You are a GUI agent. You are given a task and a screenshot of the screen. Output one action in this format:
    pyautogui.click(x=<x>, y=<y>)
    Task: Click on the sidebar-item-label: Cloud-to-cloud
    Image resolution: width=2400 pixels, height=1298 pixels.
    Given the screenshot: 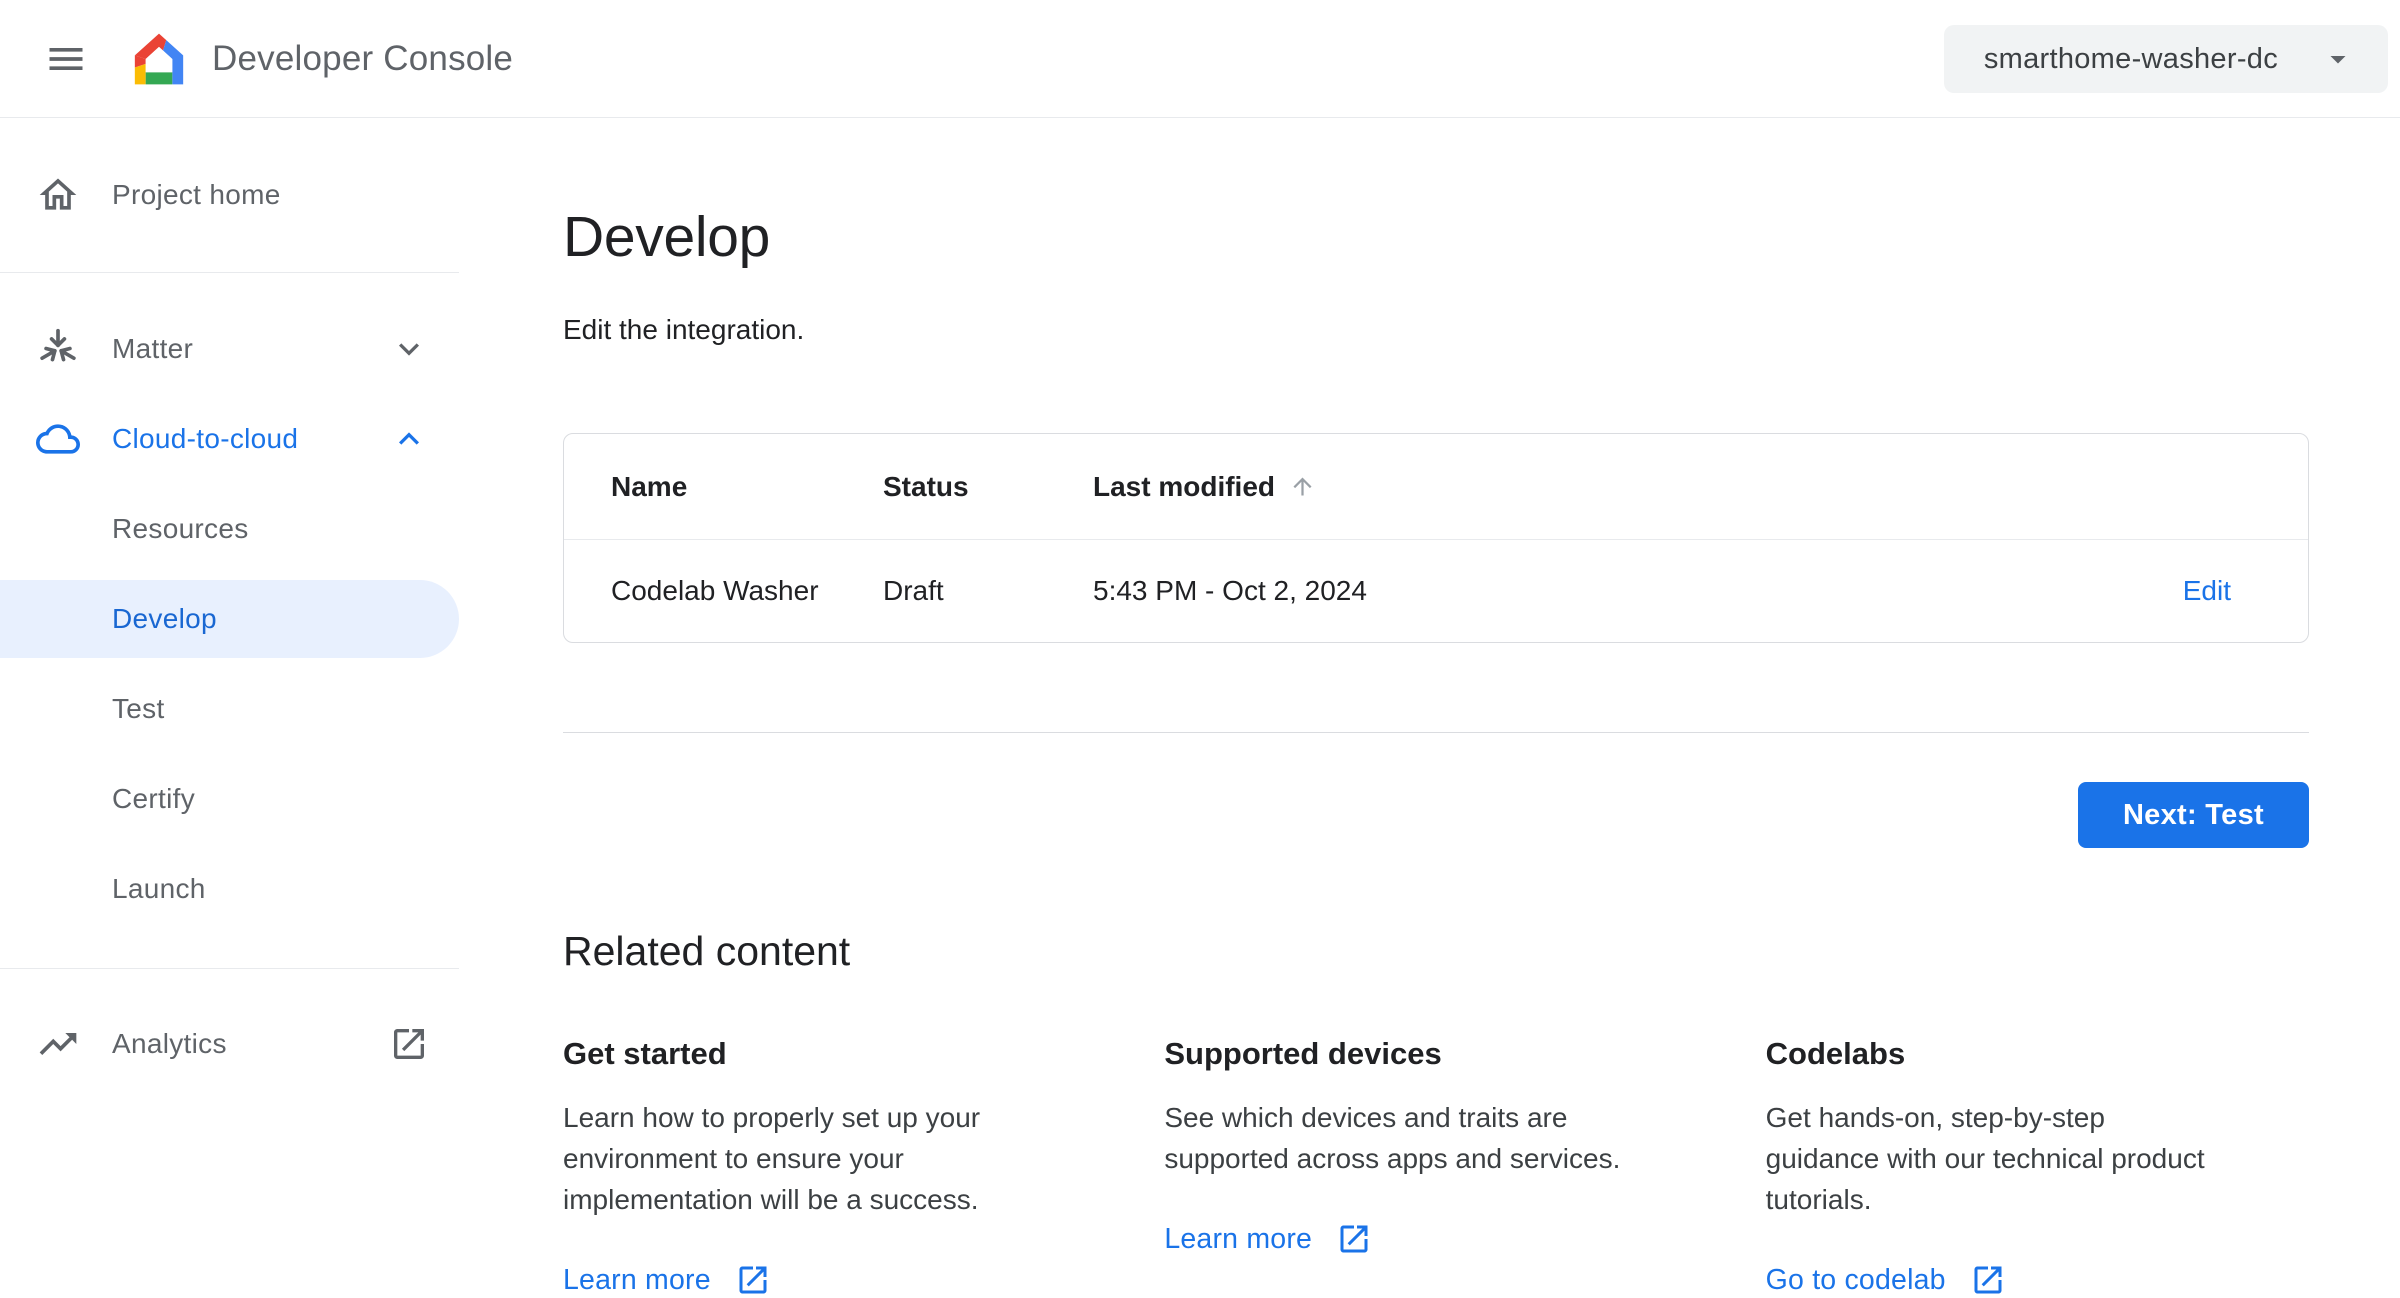 What is the action you would take?
    pyautogui.click(x=205, y=438)
    